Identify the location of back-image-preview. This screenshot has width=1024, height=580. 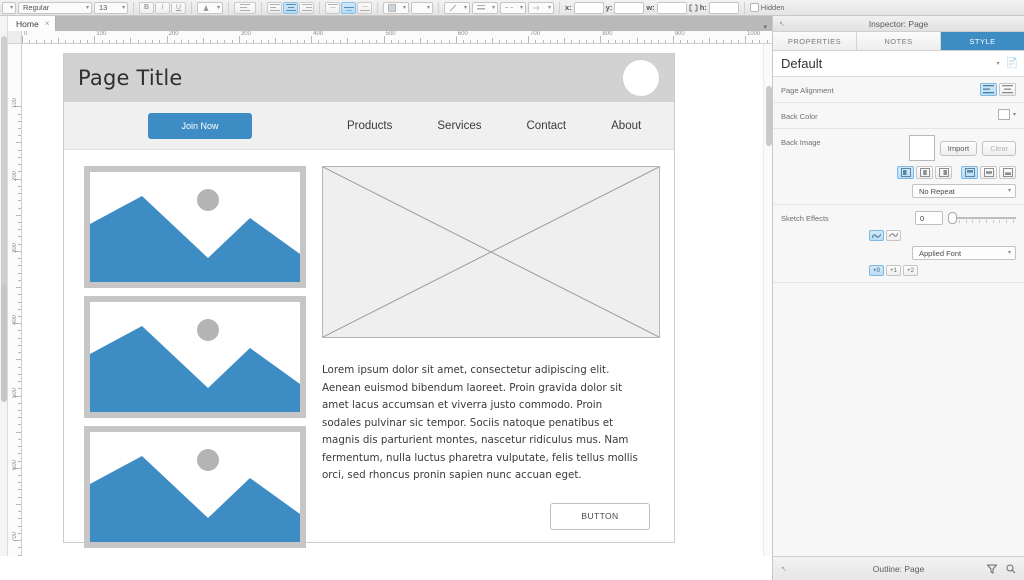
(921, 148).